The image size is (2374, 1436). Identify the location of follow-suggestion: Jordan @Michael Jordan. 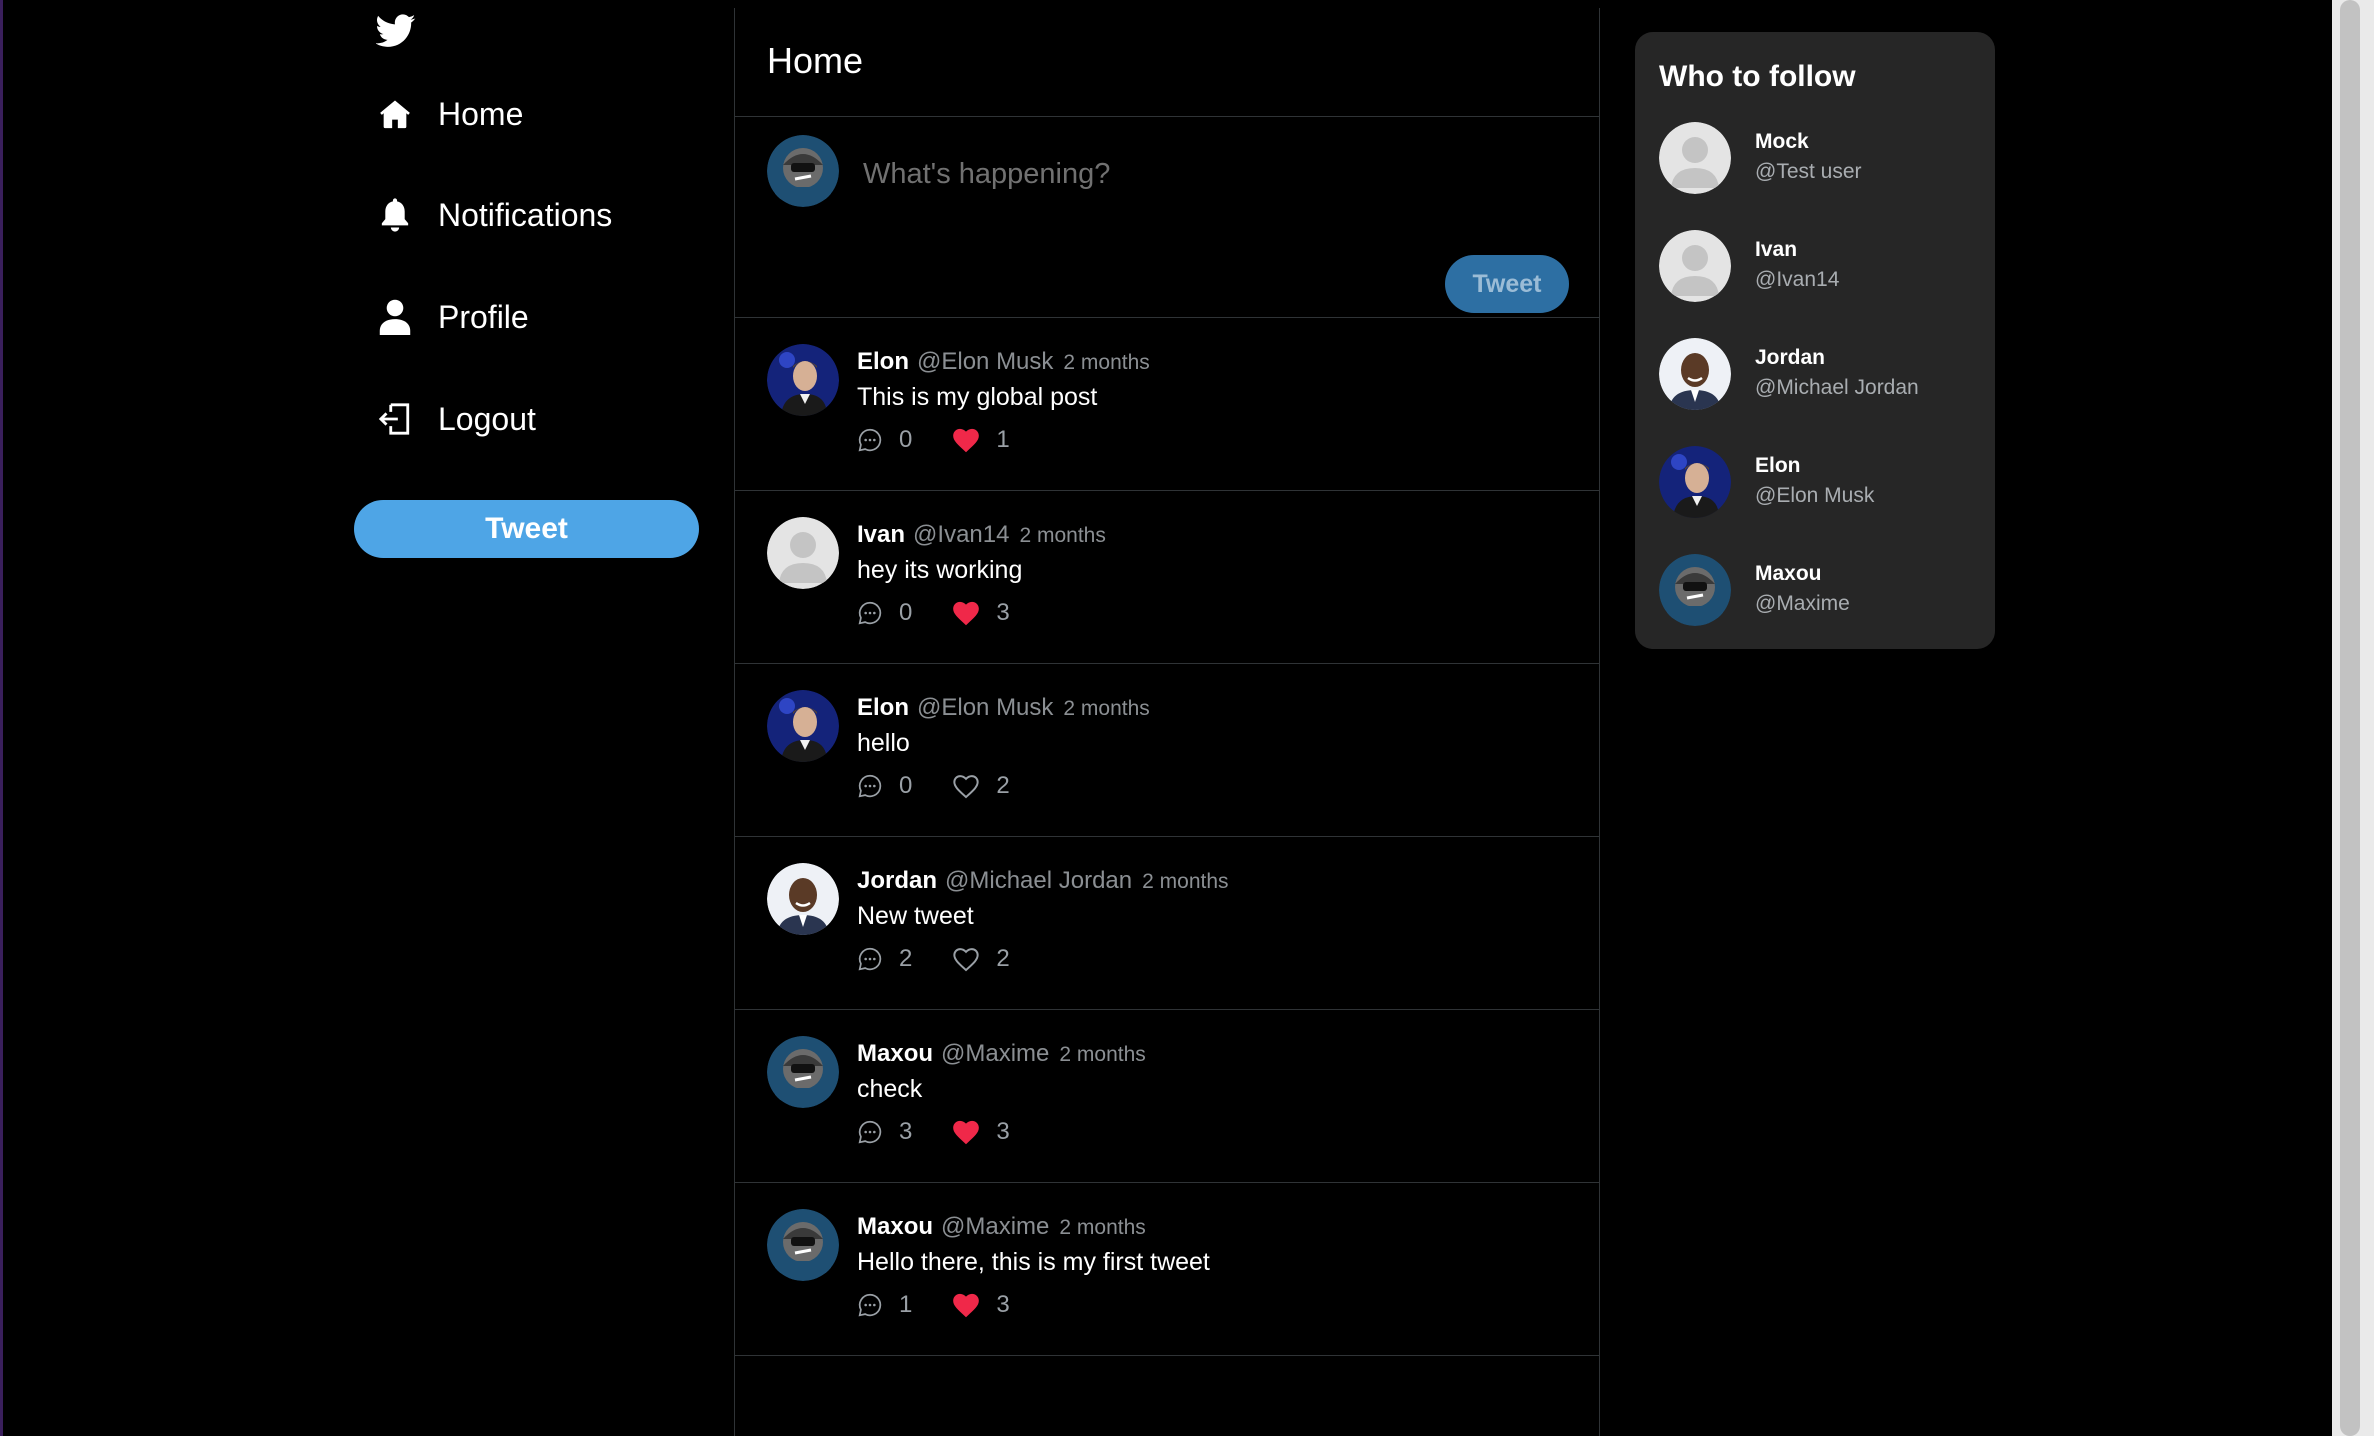
(1819, 375).